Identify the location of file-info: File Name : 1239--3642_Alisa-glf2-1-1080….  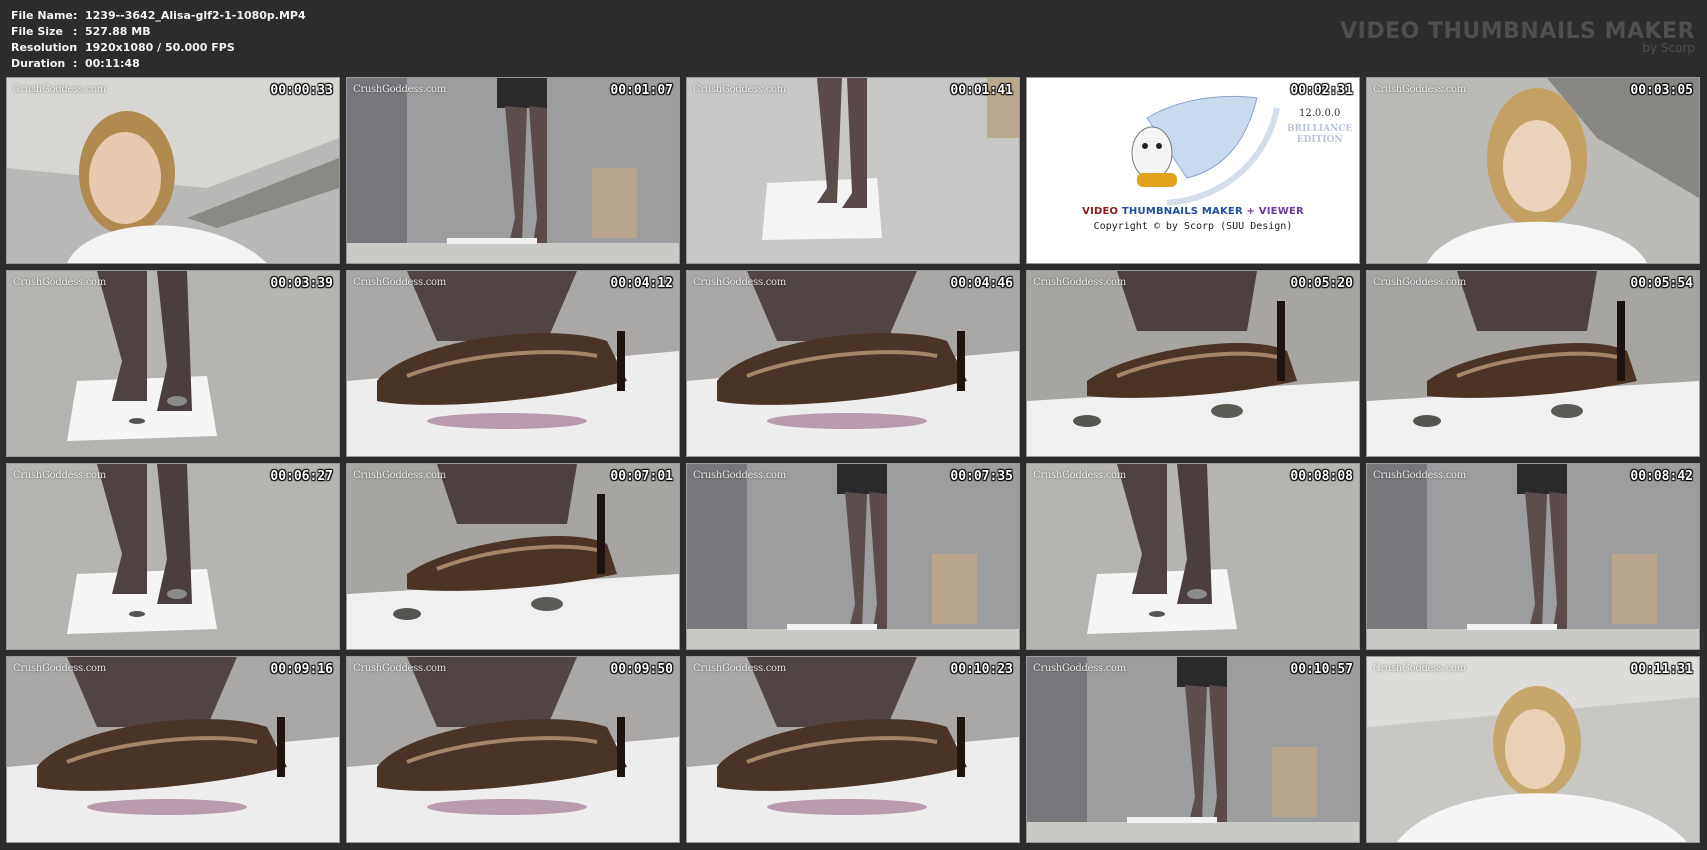
(158, 40).